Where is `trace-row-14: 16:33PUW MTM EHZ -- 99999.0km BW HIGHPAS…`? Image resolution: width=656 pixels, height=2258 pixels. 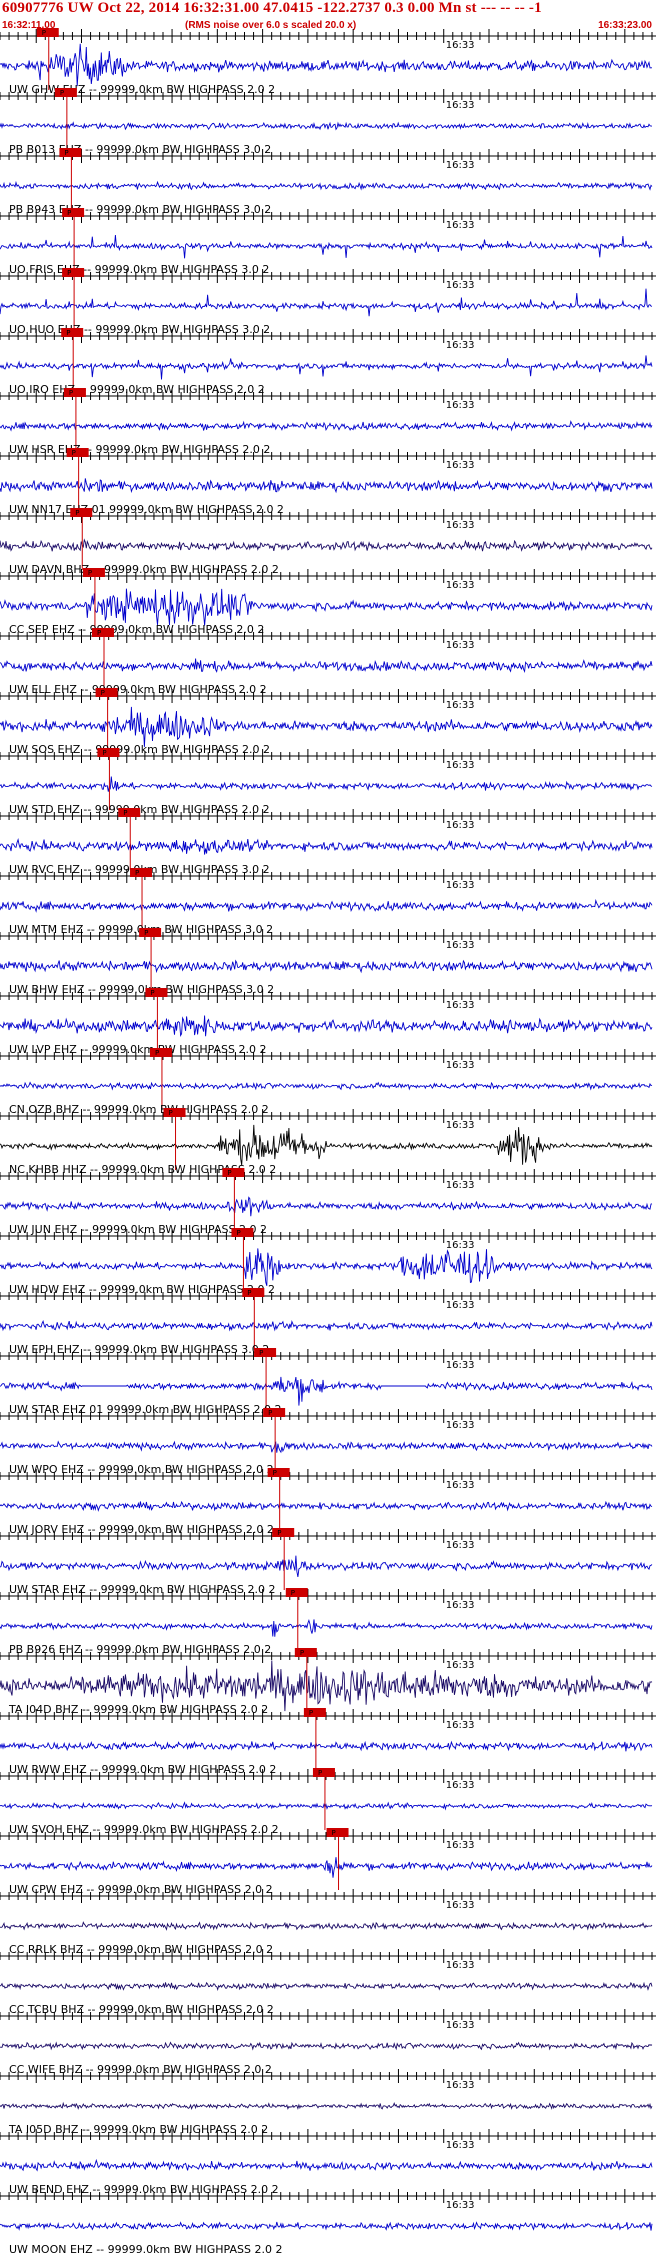
trace-row-14: 16:33PUW MTM EHZ -- 99999.0km BW HIGHPAS… is located at coordinates (328, 902).